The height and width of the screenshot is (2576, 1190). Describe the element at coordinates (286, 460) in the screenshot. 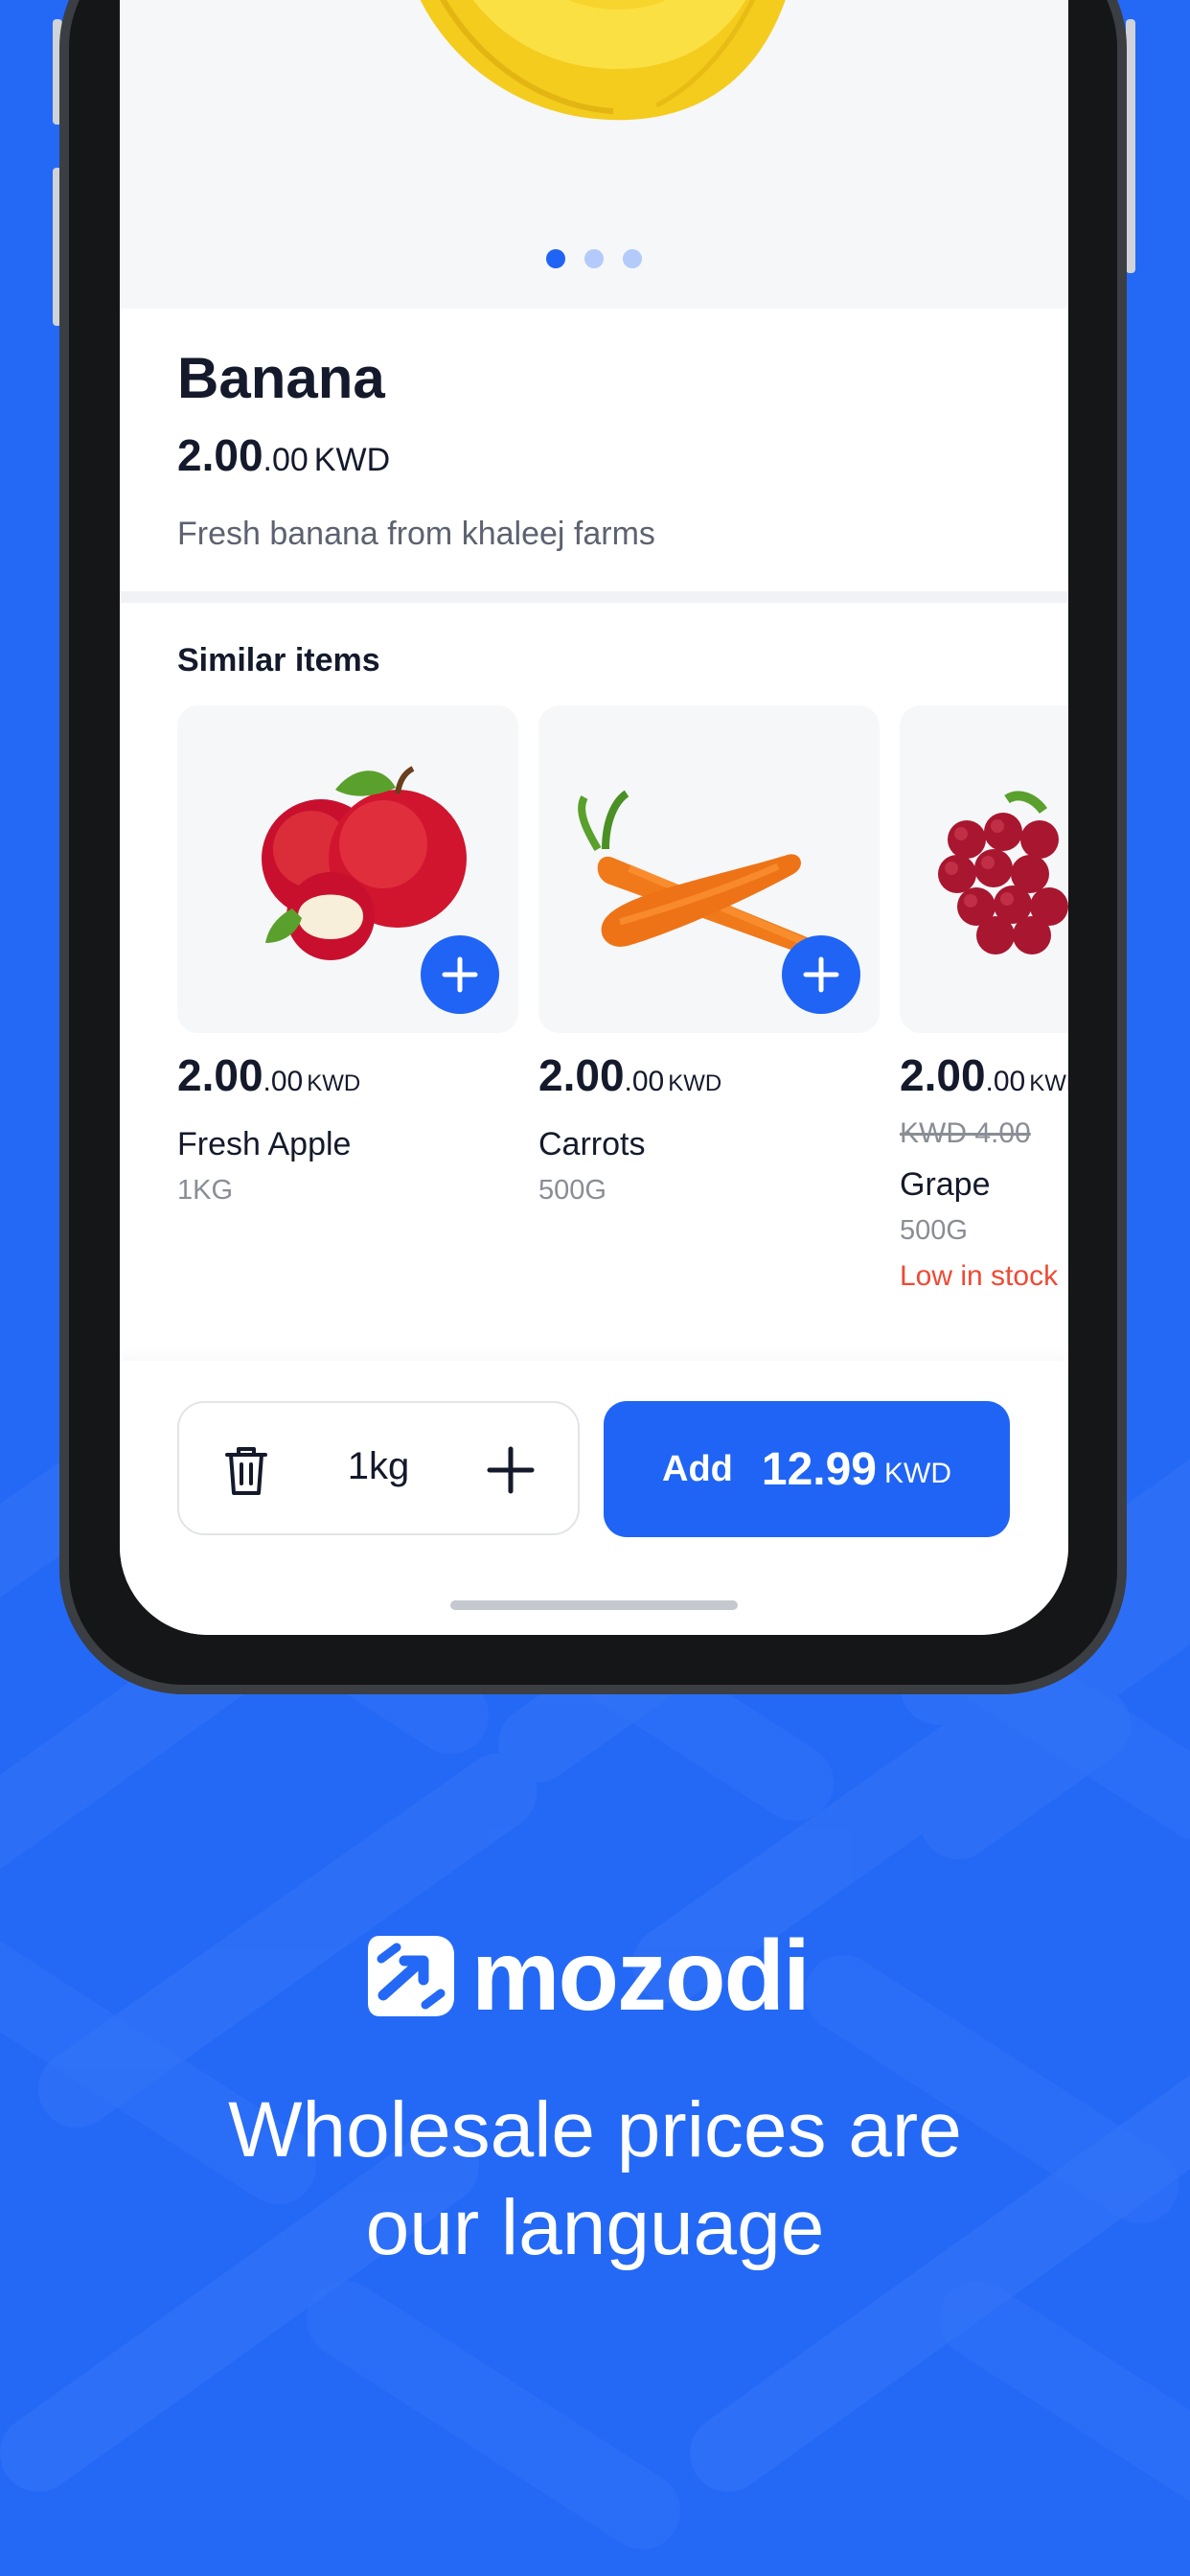

I see `price-decimal: .00` at that location.